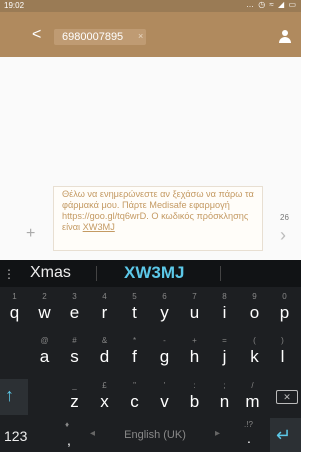 The width and height of the screenshot is (320, 452). Describe the element at coordinates (140, 36) in the screenshot. I see `chip-close-icon: ×` at that location.